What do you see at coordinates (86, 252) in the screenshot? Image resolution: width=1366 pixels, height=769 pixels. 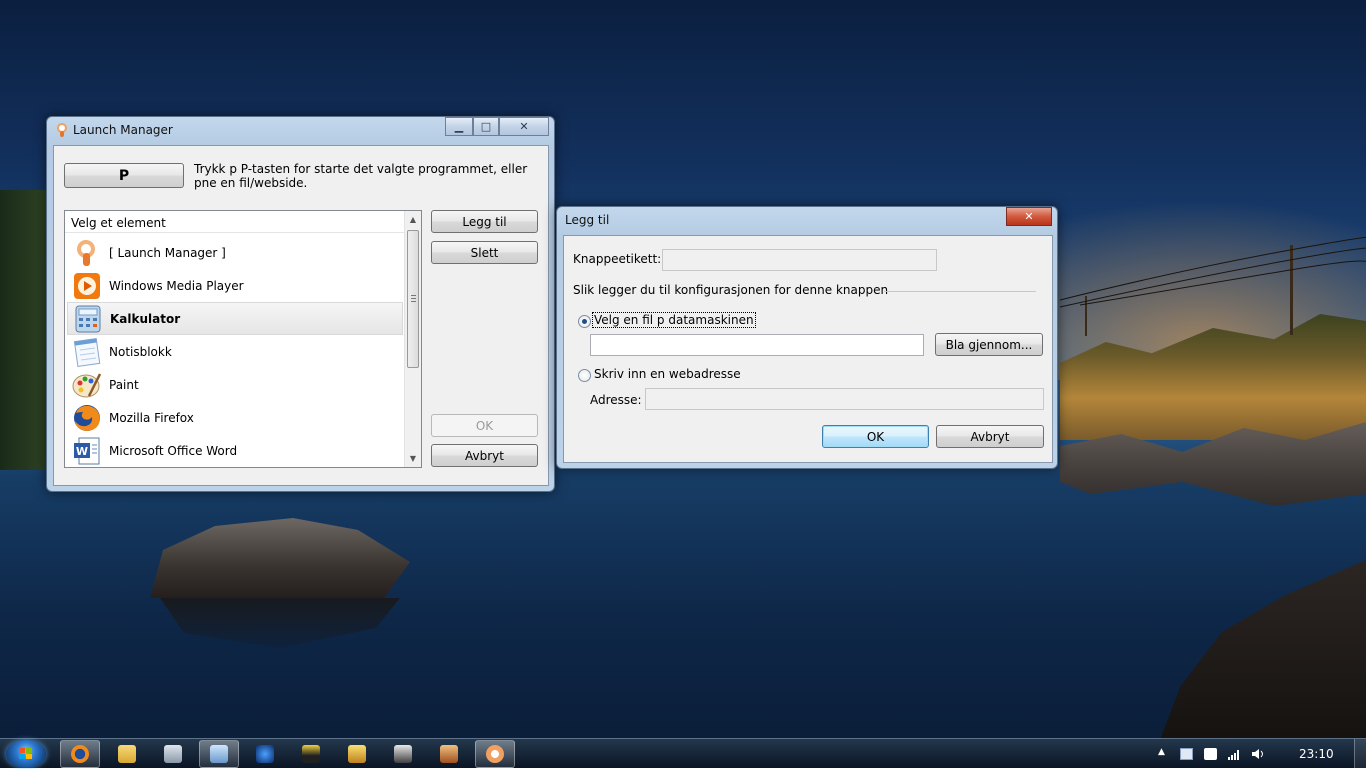 I see `launch-manager-icon` at bounding box center [86, 252].